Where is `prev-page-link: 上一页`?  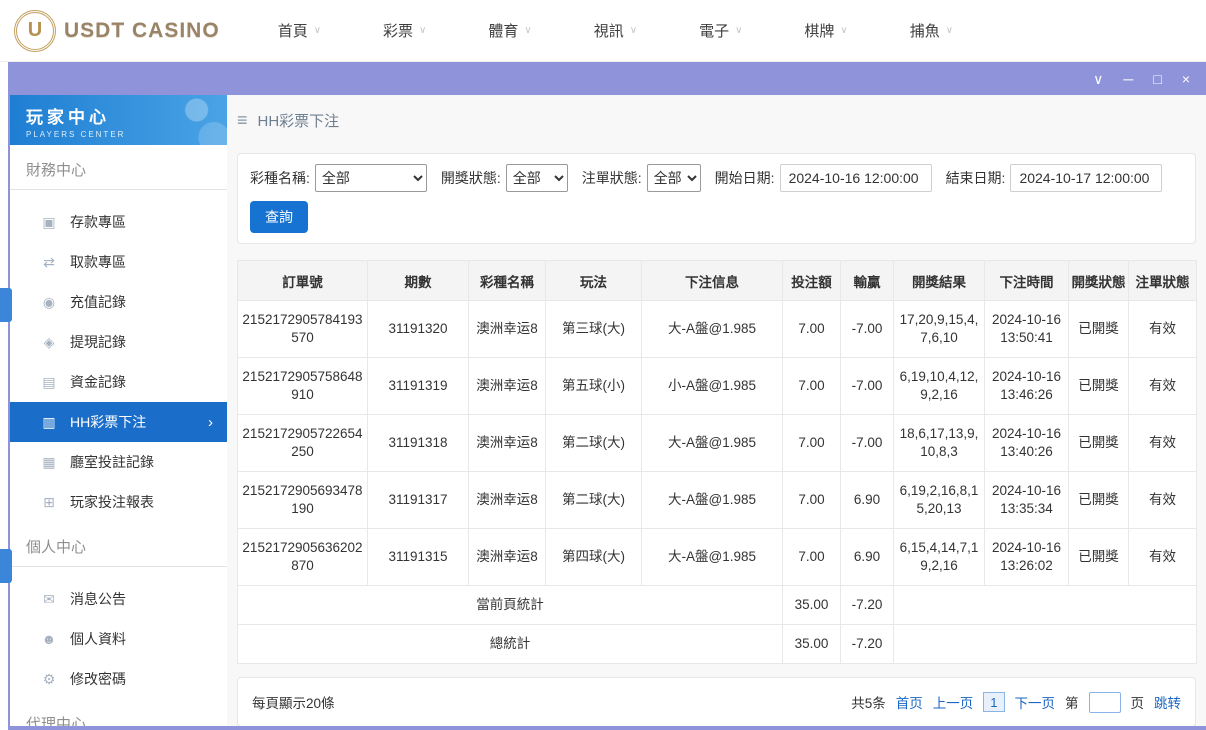
prev-page-link: 上一页 is located at coordinates (953, 702).